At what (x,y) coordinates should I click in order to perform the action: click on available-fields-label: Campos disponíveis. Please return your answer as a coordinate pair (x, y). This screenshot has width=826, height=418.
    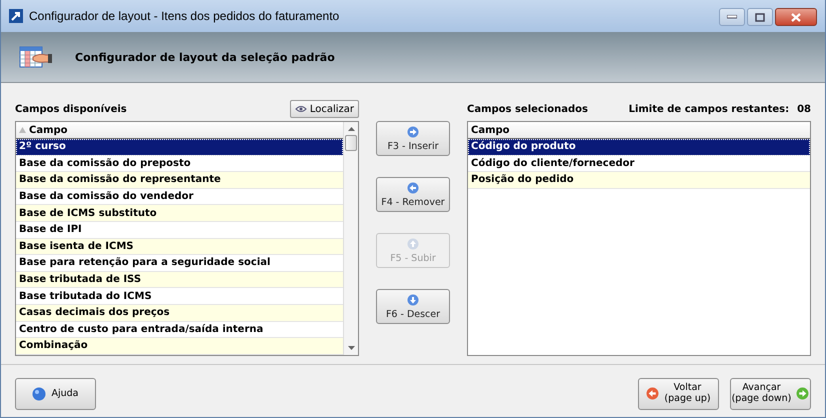
    Looking at the image, I should click on (71, 109).